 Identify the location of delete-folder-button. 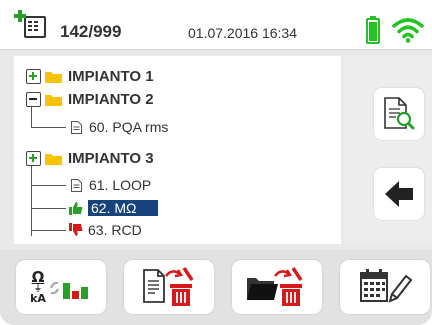
(277, 287).